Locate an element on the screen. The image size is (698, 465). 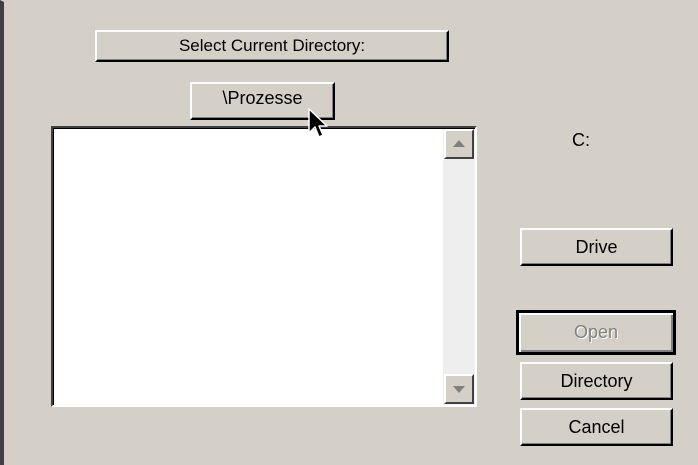
drive-button-label: Drive is located at coordinates (596, 246).